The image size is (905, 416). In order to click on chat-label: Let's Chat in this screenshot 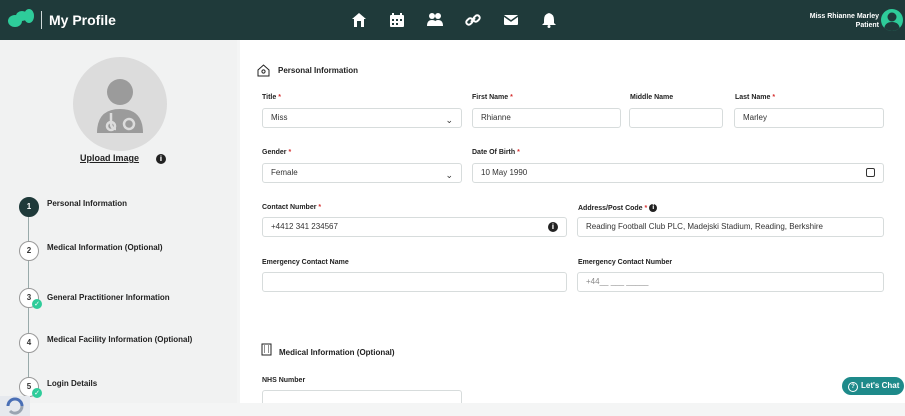, I will do `click(880, 385)`.